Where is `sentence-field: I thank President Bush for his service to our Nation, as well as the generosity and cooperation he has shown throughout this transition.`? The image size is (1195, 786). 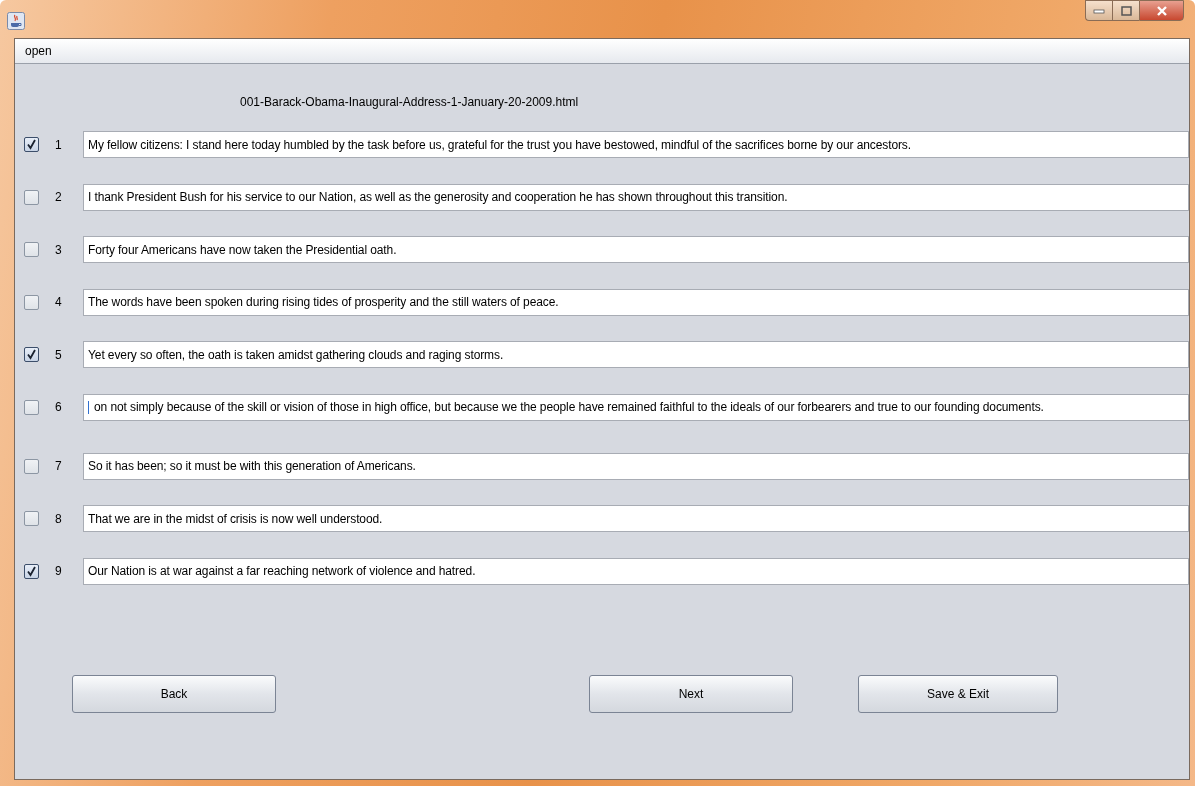
sentence-field: I thank President Bush for his service to our Nation, as well as the generosity and cooperation he has shown throughout this transition. is located at coordinates (636, 197).